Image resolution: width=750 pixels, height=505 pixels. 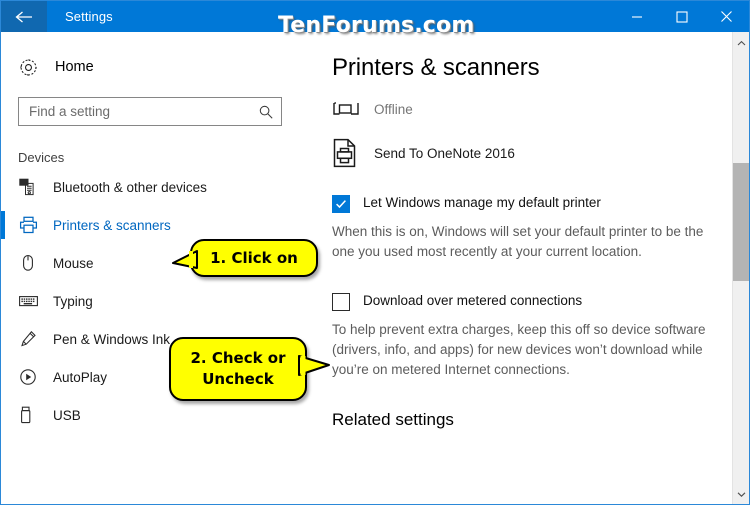 What do you see at coordinates (67, 415) in the screenshot?
I see `sidebar-item-label: USB` at bounding box center [67, 415].